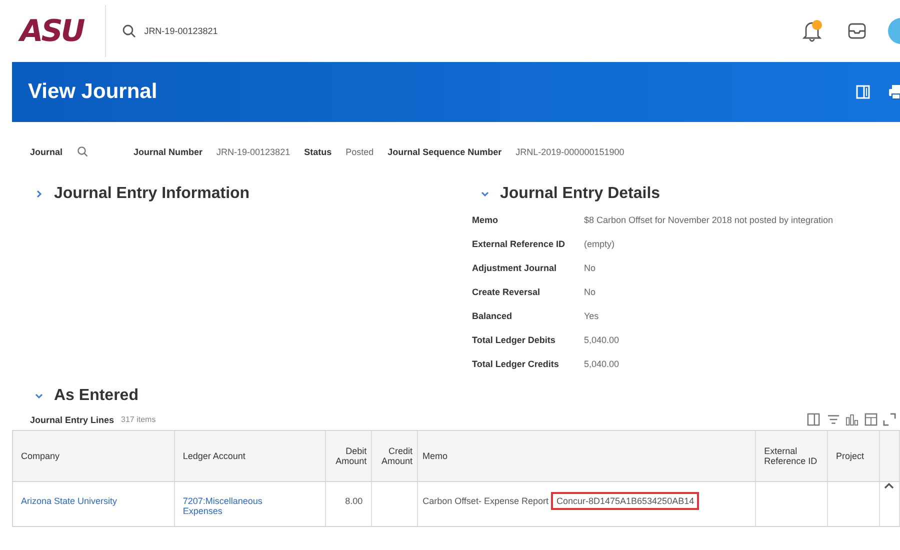 This screenshot has width=900, height=550. Describe the element at coordinates (253, 151) in the screenshot. I see `field-value: JRN-19-00123821` at that location.